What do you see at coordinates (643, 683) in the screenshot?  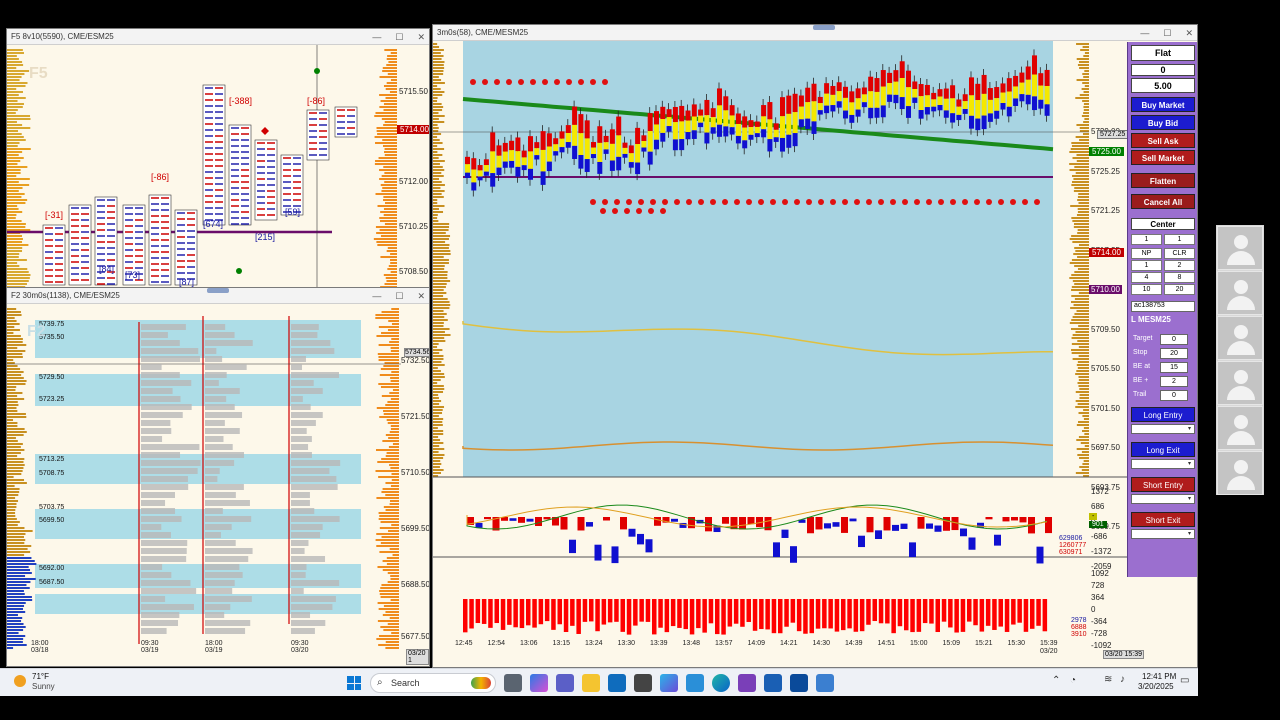 I see `app-icon` at bounding box center [643, 683].